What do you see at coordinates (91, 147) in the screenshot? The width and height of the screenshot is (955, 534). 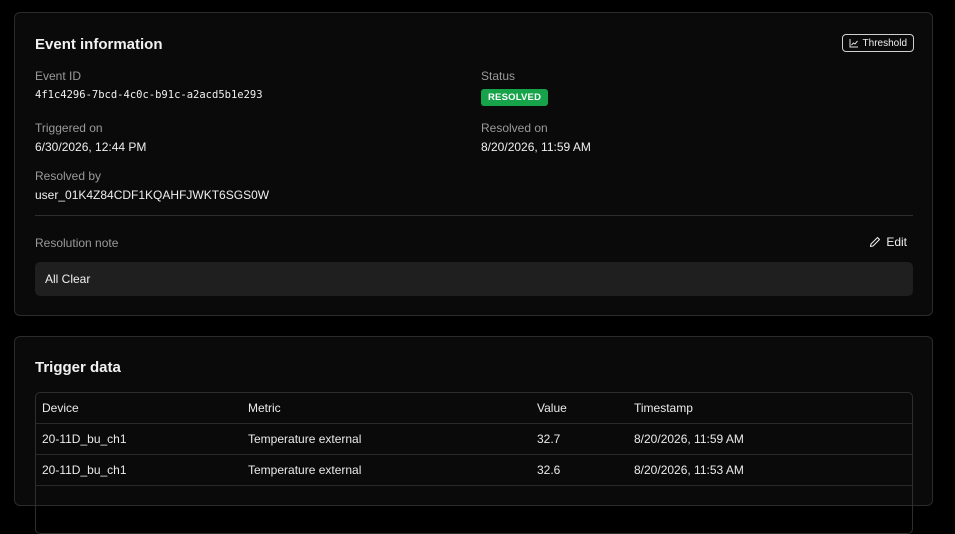 I see `triggered-on-value: 6/30/2026, 12:44 PM` at bounding box center [91, 147].